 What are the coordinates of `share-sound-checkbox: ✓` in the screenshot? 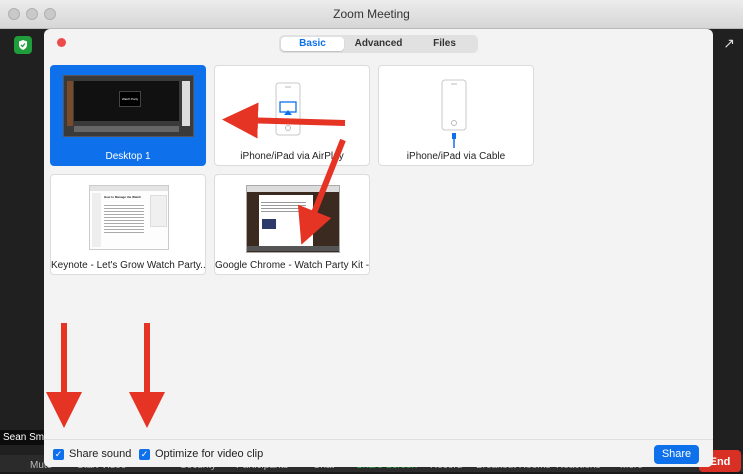 It's located at (58, 454).